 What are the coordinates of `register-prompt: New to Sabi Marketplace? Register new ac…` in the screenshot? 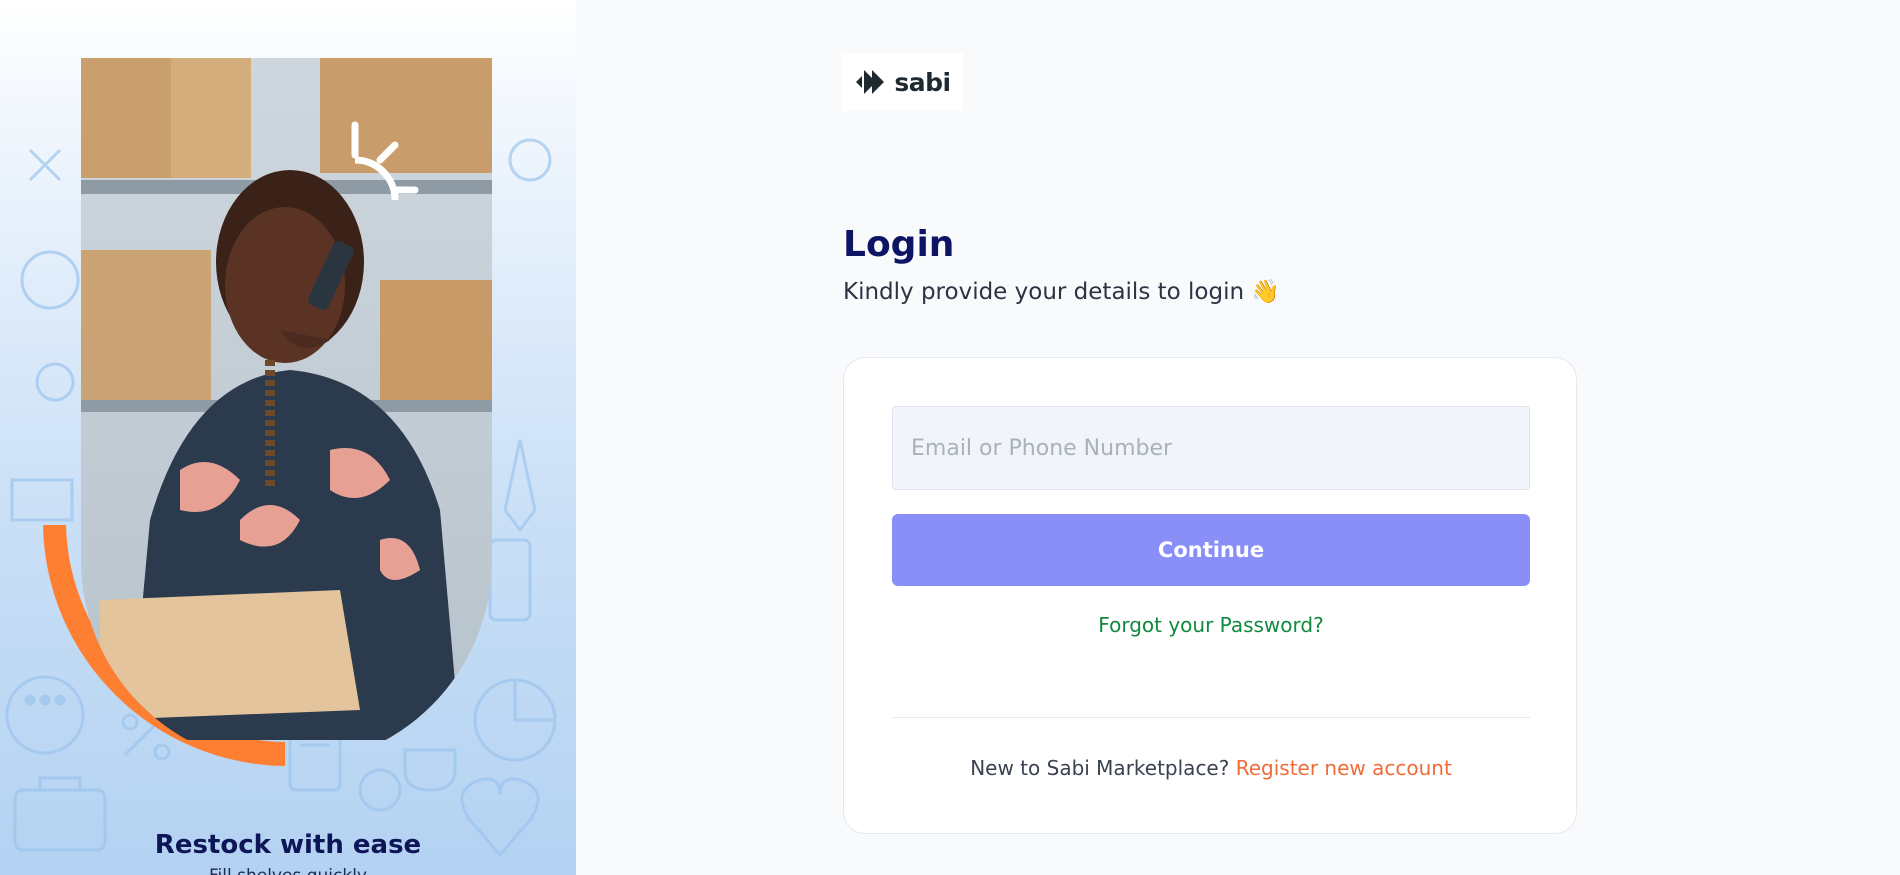 It's located at (1211, 768).